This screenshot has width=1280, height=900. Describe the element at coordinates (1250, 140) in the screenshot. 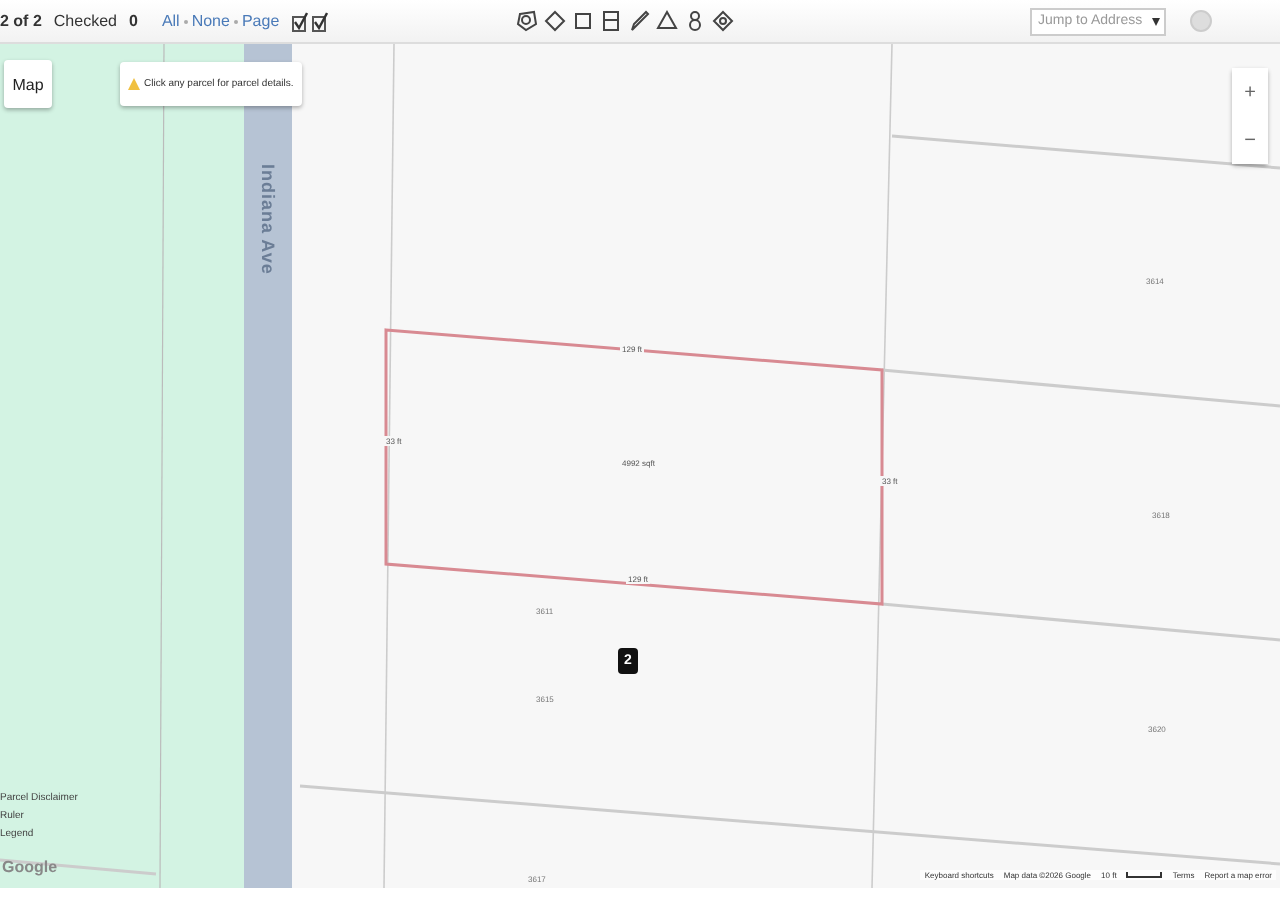

I see `zoom-button: −` at that location.